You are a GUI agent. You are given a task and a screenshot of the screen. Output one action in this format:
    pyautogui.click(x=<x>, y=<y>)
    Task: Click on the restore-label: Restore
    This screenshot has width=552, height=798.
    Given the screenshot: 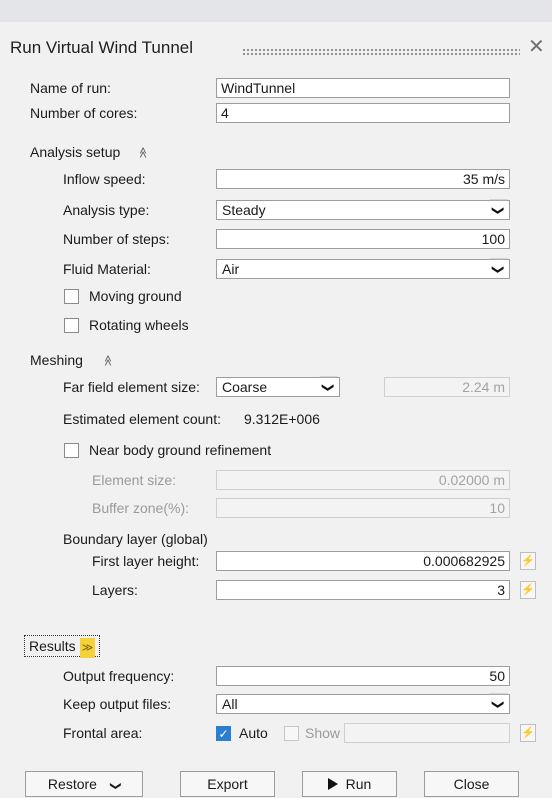 What is the action you would take?
    pyautogui.click(x=72, y=784)
    